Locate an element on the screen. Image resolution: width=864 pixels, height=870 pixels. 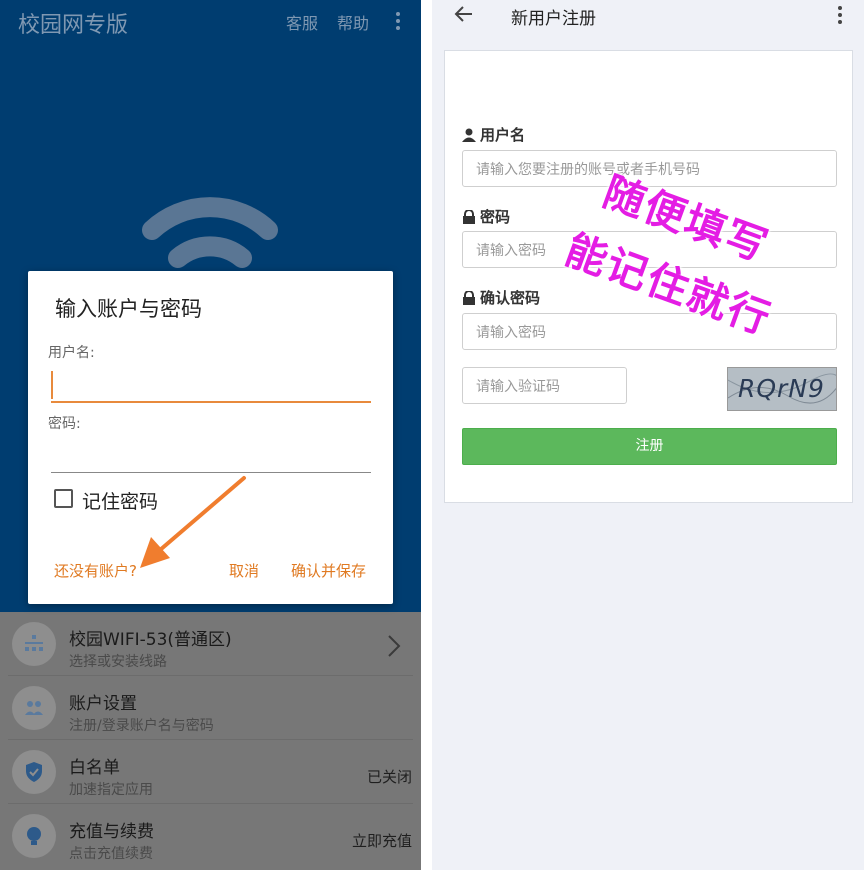
password-field-label: 密码 is located at coordinates (486, 216).